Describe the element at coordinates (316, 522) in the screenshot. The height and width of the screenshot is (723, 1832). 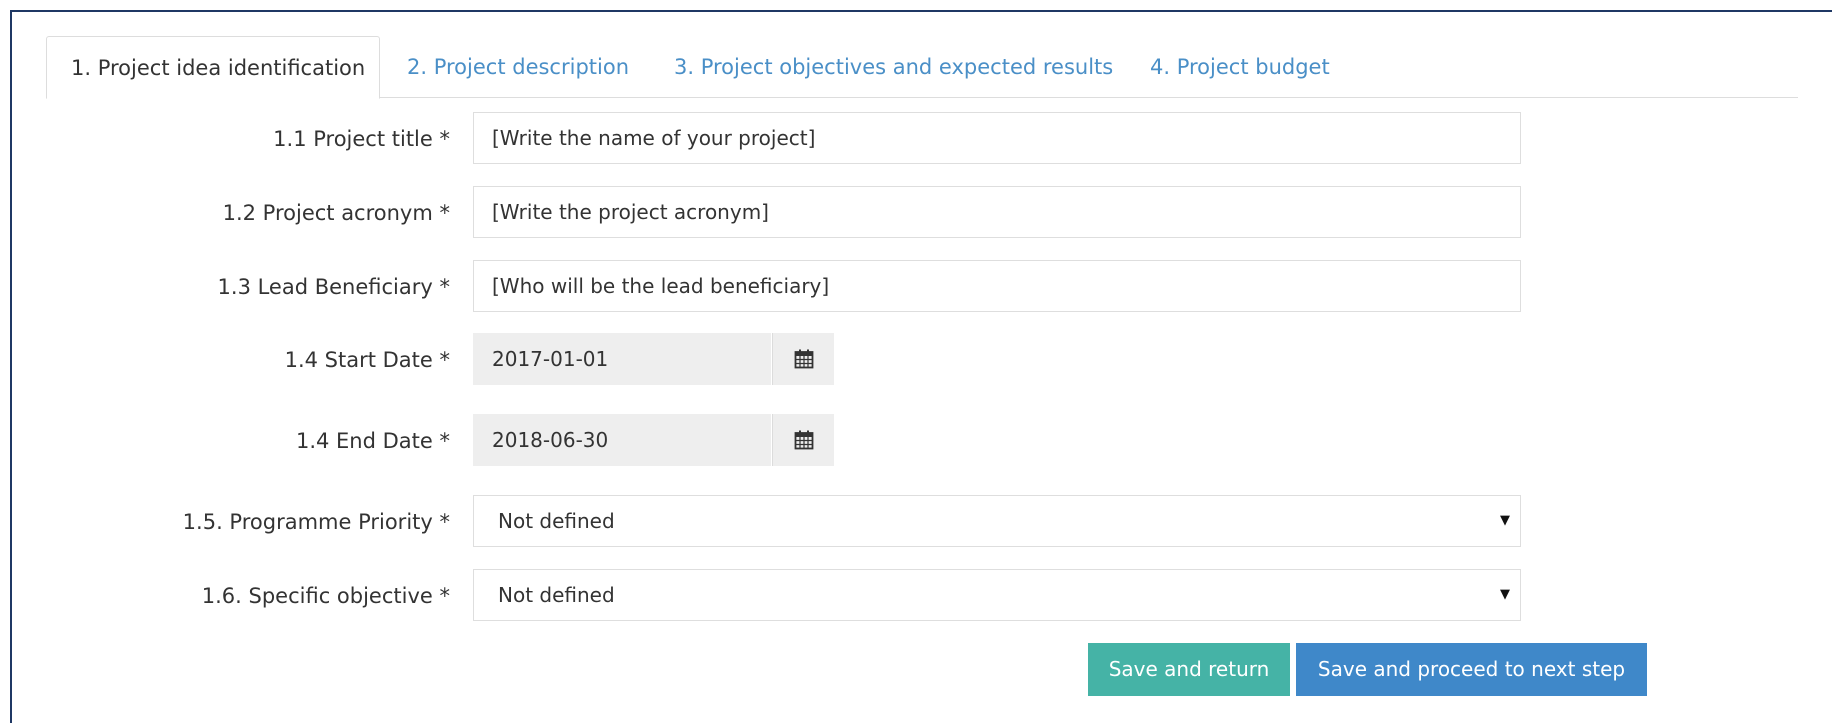
I see `programme-priority-label: 1.5. Programme Priority *` at that location.